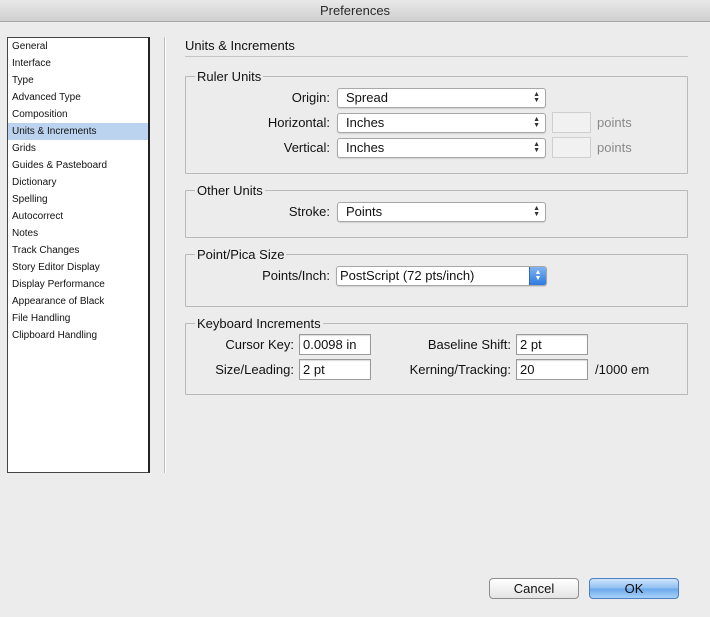 Image resolution: width=710 pixels, height=617 pixels. What do you see at coordinates (241, 254) in the screenshot?
I see `point-pica-title: Point/Pica Size` at bounding box center [241, 254].